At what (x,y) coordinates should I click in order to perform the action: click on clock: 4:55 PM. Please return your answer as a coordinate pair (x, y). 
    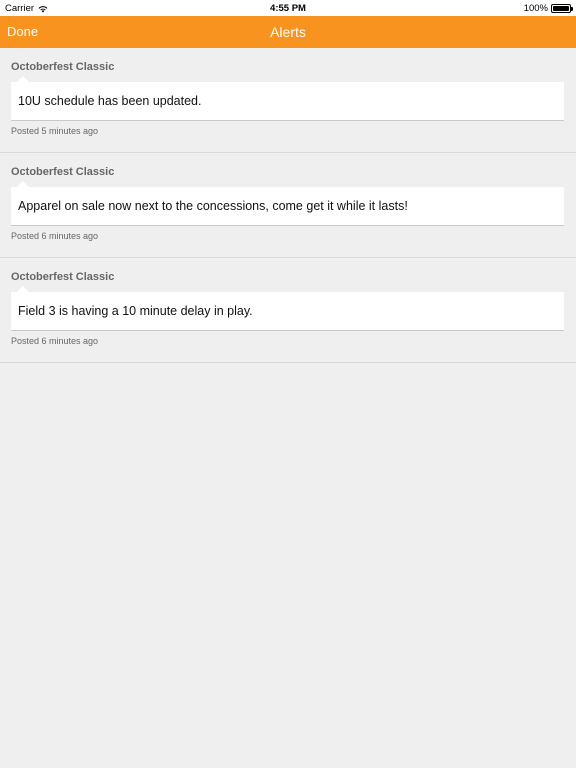
    Looking at the image, I should click on (288, 8).